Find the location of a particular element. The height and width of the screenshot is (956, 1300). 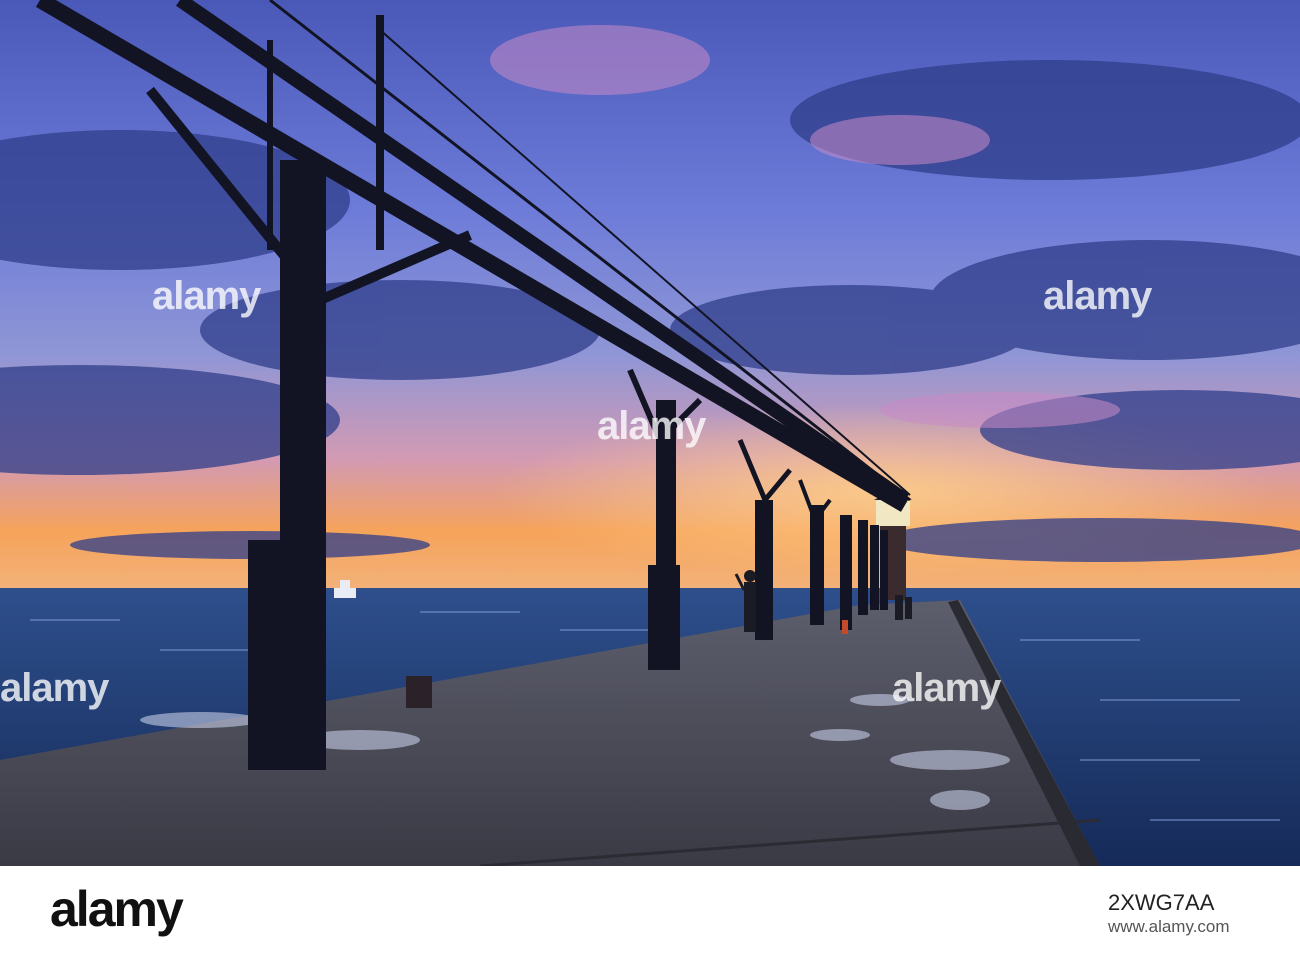

footer-logo: alamy is located at coordinates (117, 909).